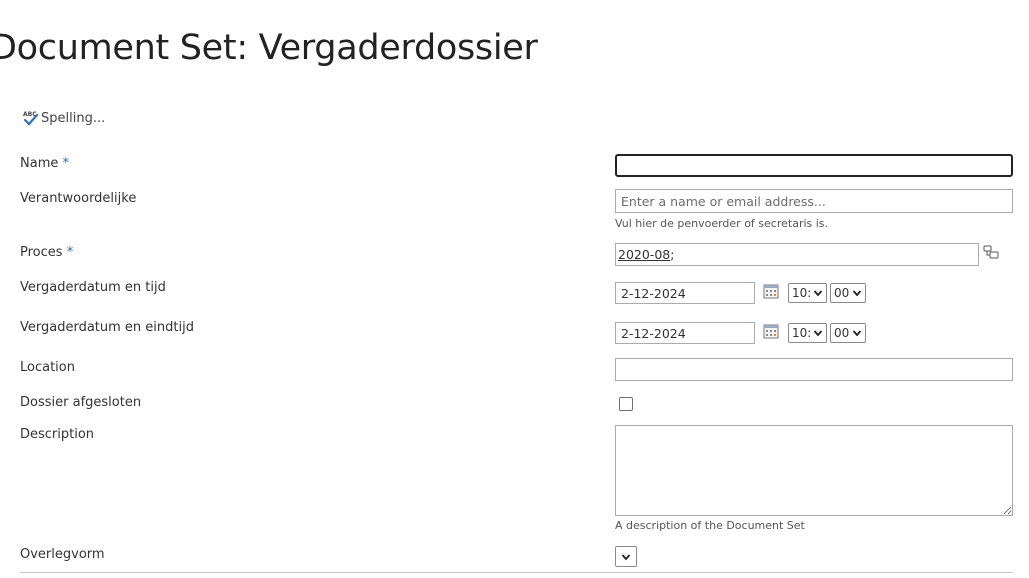 The width and height of the screenshot is (1029, 578). Describe the element at coordinates (685, 293) in the screenshot. I see `start-date-input` at that location.